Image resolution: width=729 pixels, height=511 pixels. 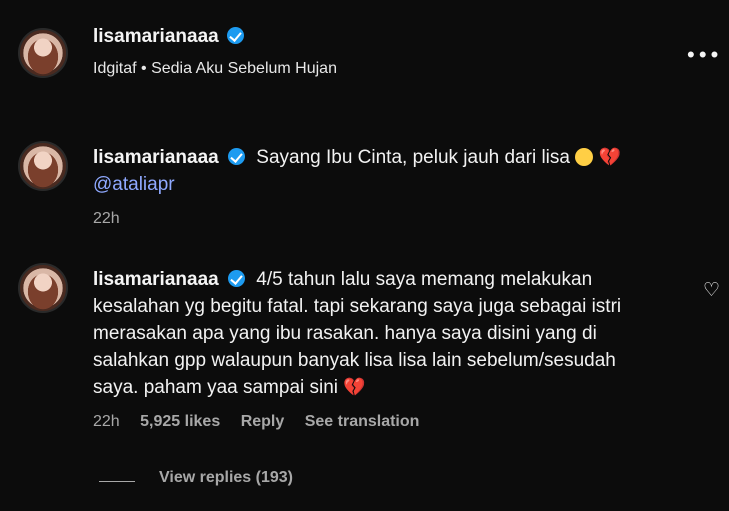 What do you see at coordinates (711, 290) in the screenshot?
I see `like-heart-outline-icon: ♡` at bounding box center [711, 290].